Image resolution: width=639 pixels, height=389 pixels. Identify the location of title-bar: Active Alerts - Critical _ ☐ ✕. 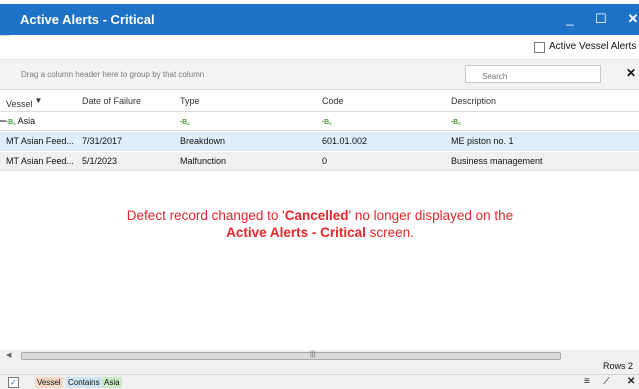
(319, 19).